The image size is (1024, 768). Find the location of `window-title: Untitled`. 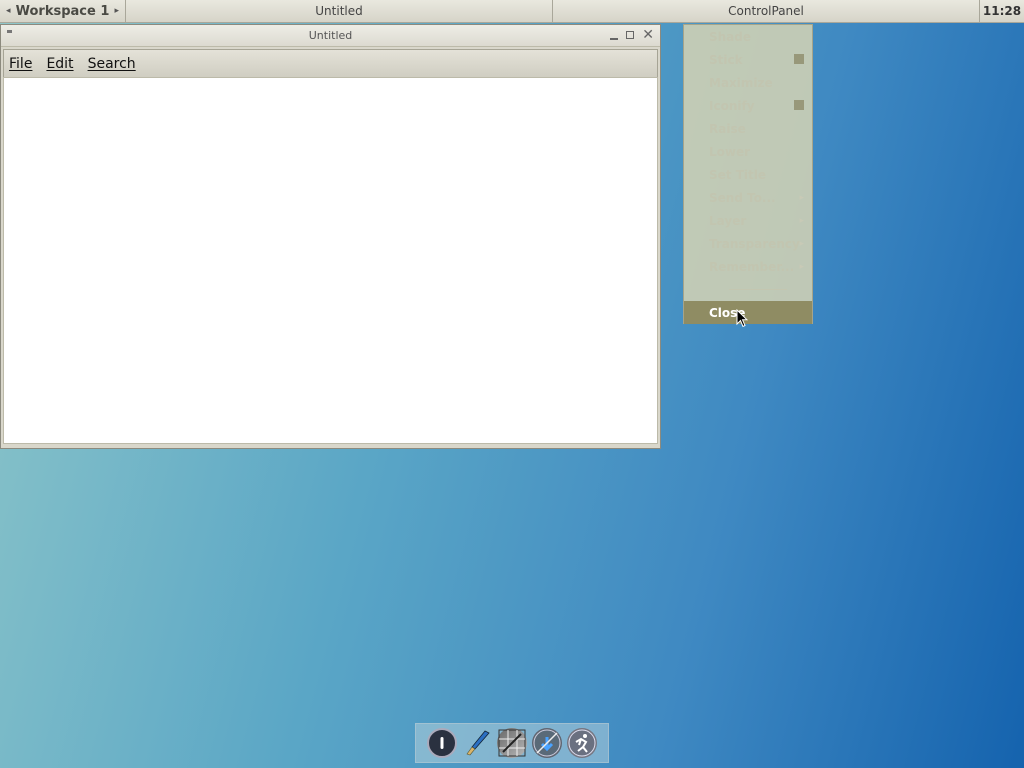

window-title: Untitled is located at coordinates (330, 35).